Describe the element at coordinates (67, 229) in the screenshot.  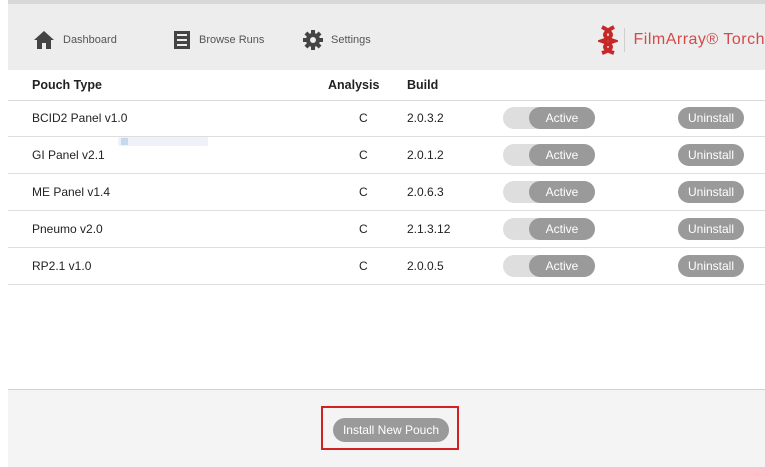
I see `pouch-type-cell: Pneumo v2.0` at that location.